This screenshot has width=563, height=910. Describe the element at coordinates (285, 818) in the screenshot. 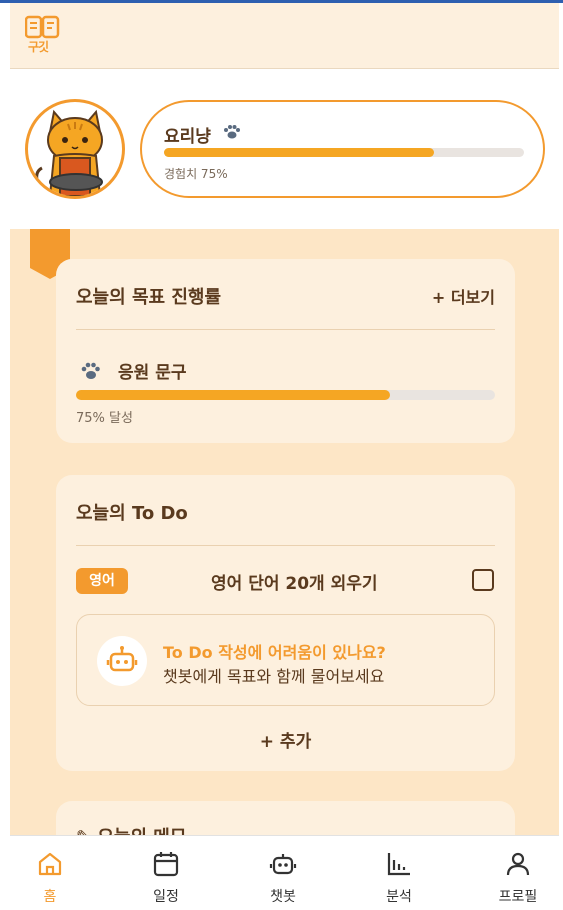

I see `memo-card: ✎ 오늘의 메모` at that location.